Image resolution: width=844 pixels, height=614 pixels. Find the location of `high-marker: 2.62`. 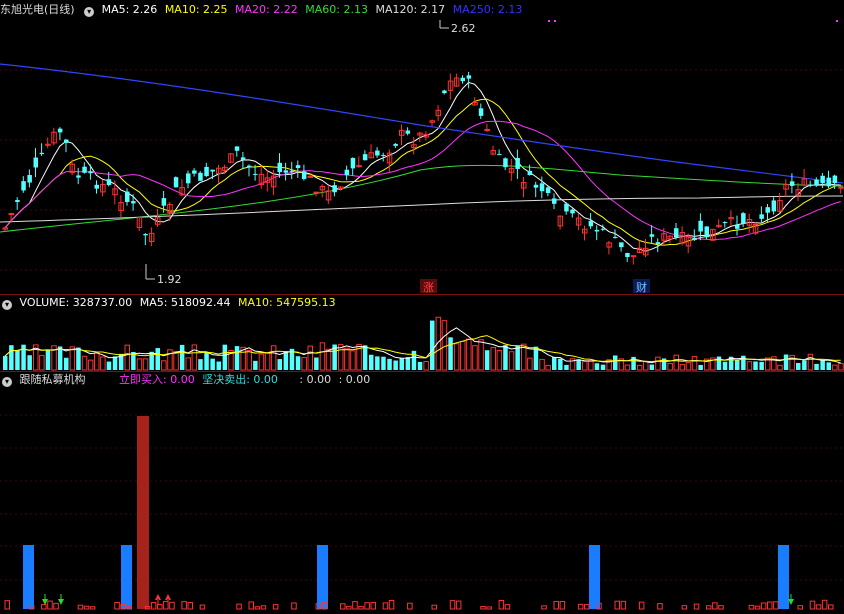

high-marker: 2.62 is located at coordinates (457, 27).